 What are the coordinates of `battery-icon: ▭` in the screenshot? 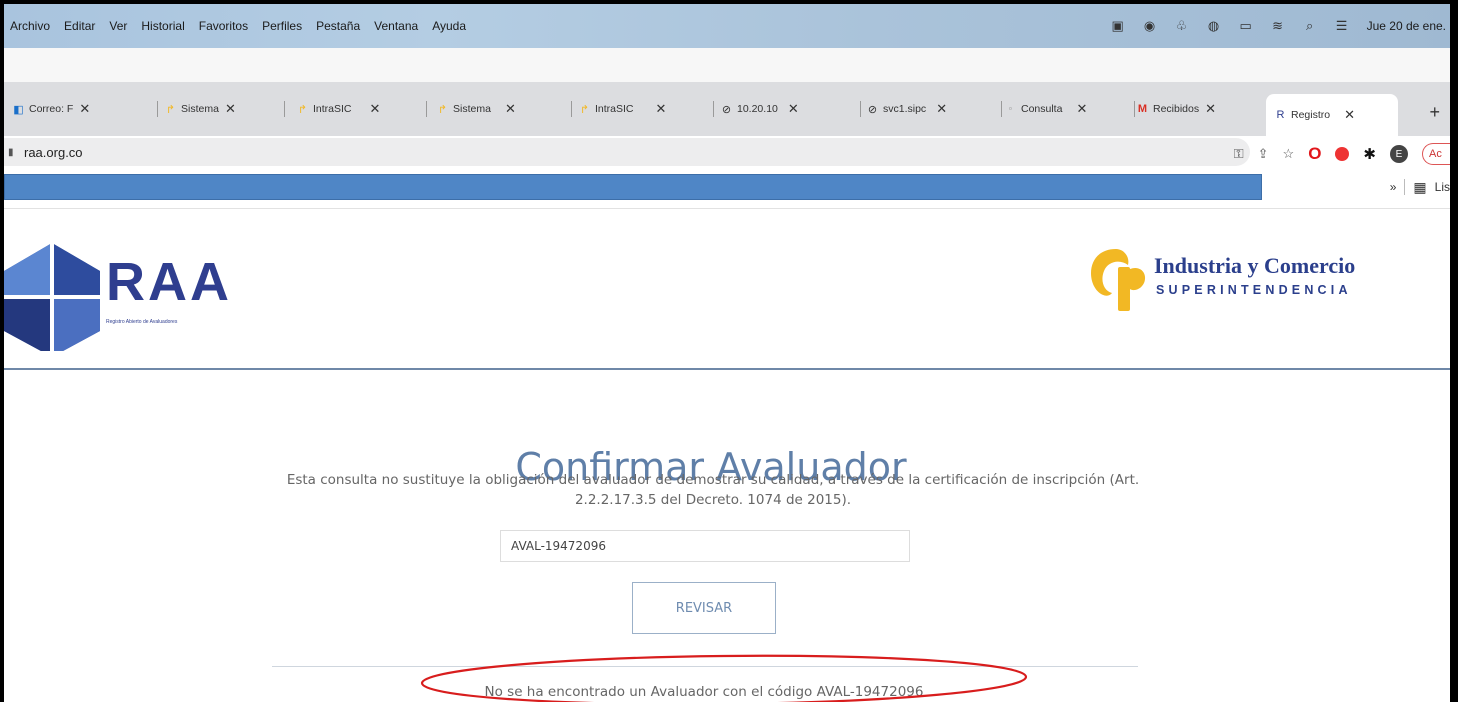 It's located at (1246, 25).